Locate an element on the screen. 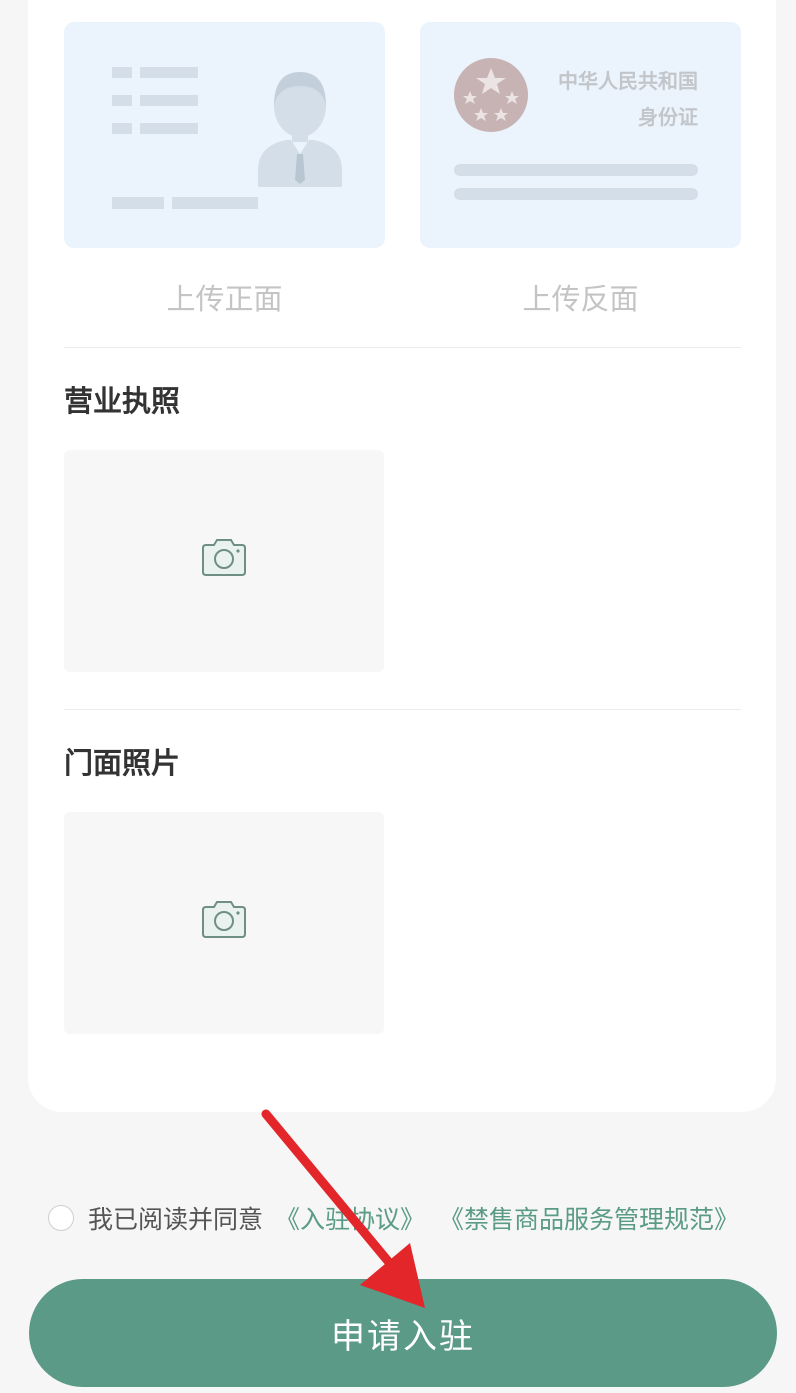  storefront-photo-upload is located at coordinates (224, 923).